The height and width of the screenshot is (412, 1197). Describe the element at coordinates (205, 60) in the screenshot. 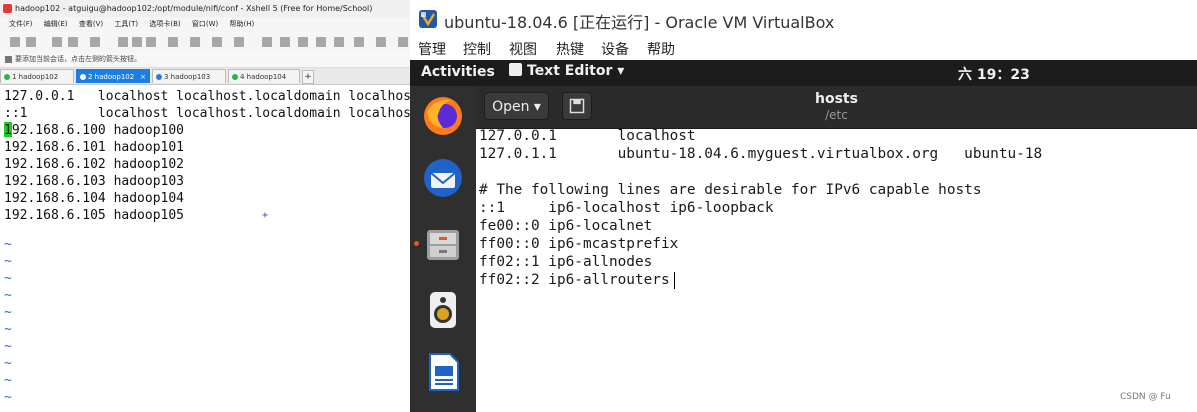

I see `session-hint-bar: 要添加当前会话，点击左侧的箭头按钮。` at that location.